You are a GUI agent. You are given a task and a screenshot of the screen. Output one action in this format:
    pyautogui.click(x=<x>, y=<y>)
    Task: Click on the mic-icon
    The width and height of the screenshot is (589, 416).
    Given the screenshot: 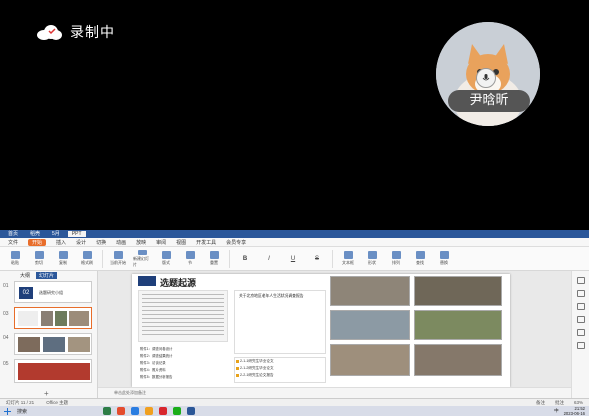 What is the action you would take?
    pyautogui.click(x=486, y=78)
    